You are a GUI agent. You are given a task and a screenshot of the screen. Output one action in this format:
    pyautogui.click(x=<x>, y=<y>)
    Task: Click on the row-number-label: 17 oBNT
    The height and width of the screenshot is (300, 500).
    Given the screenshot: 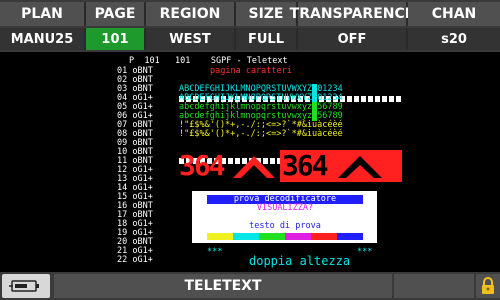 What is the action you would take?
    pyautogui.click(x=145, y=215)
    